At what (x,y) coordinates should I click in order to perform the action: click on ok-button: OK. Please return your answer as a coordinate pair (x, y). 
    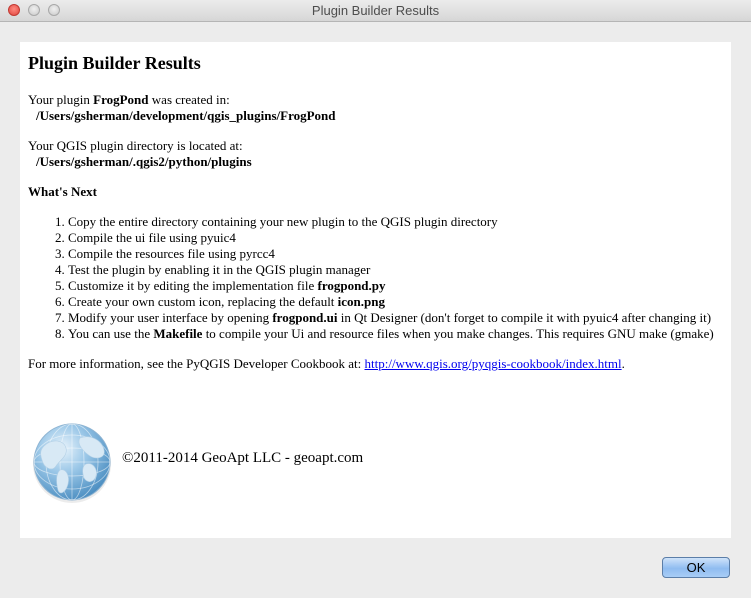
    Looking at the image, I should click on (696, 567).